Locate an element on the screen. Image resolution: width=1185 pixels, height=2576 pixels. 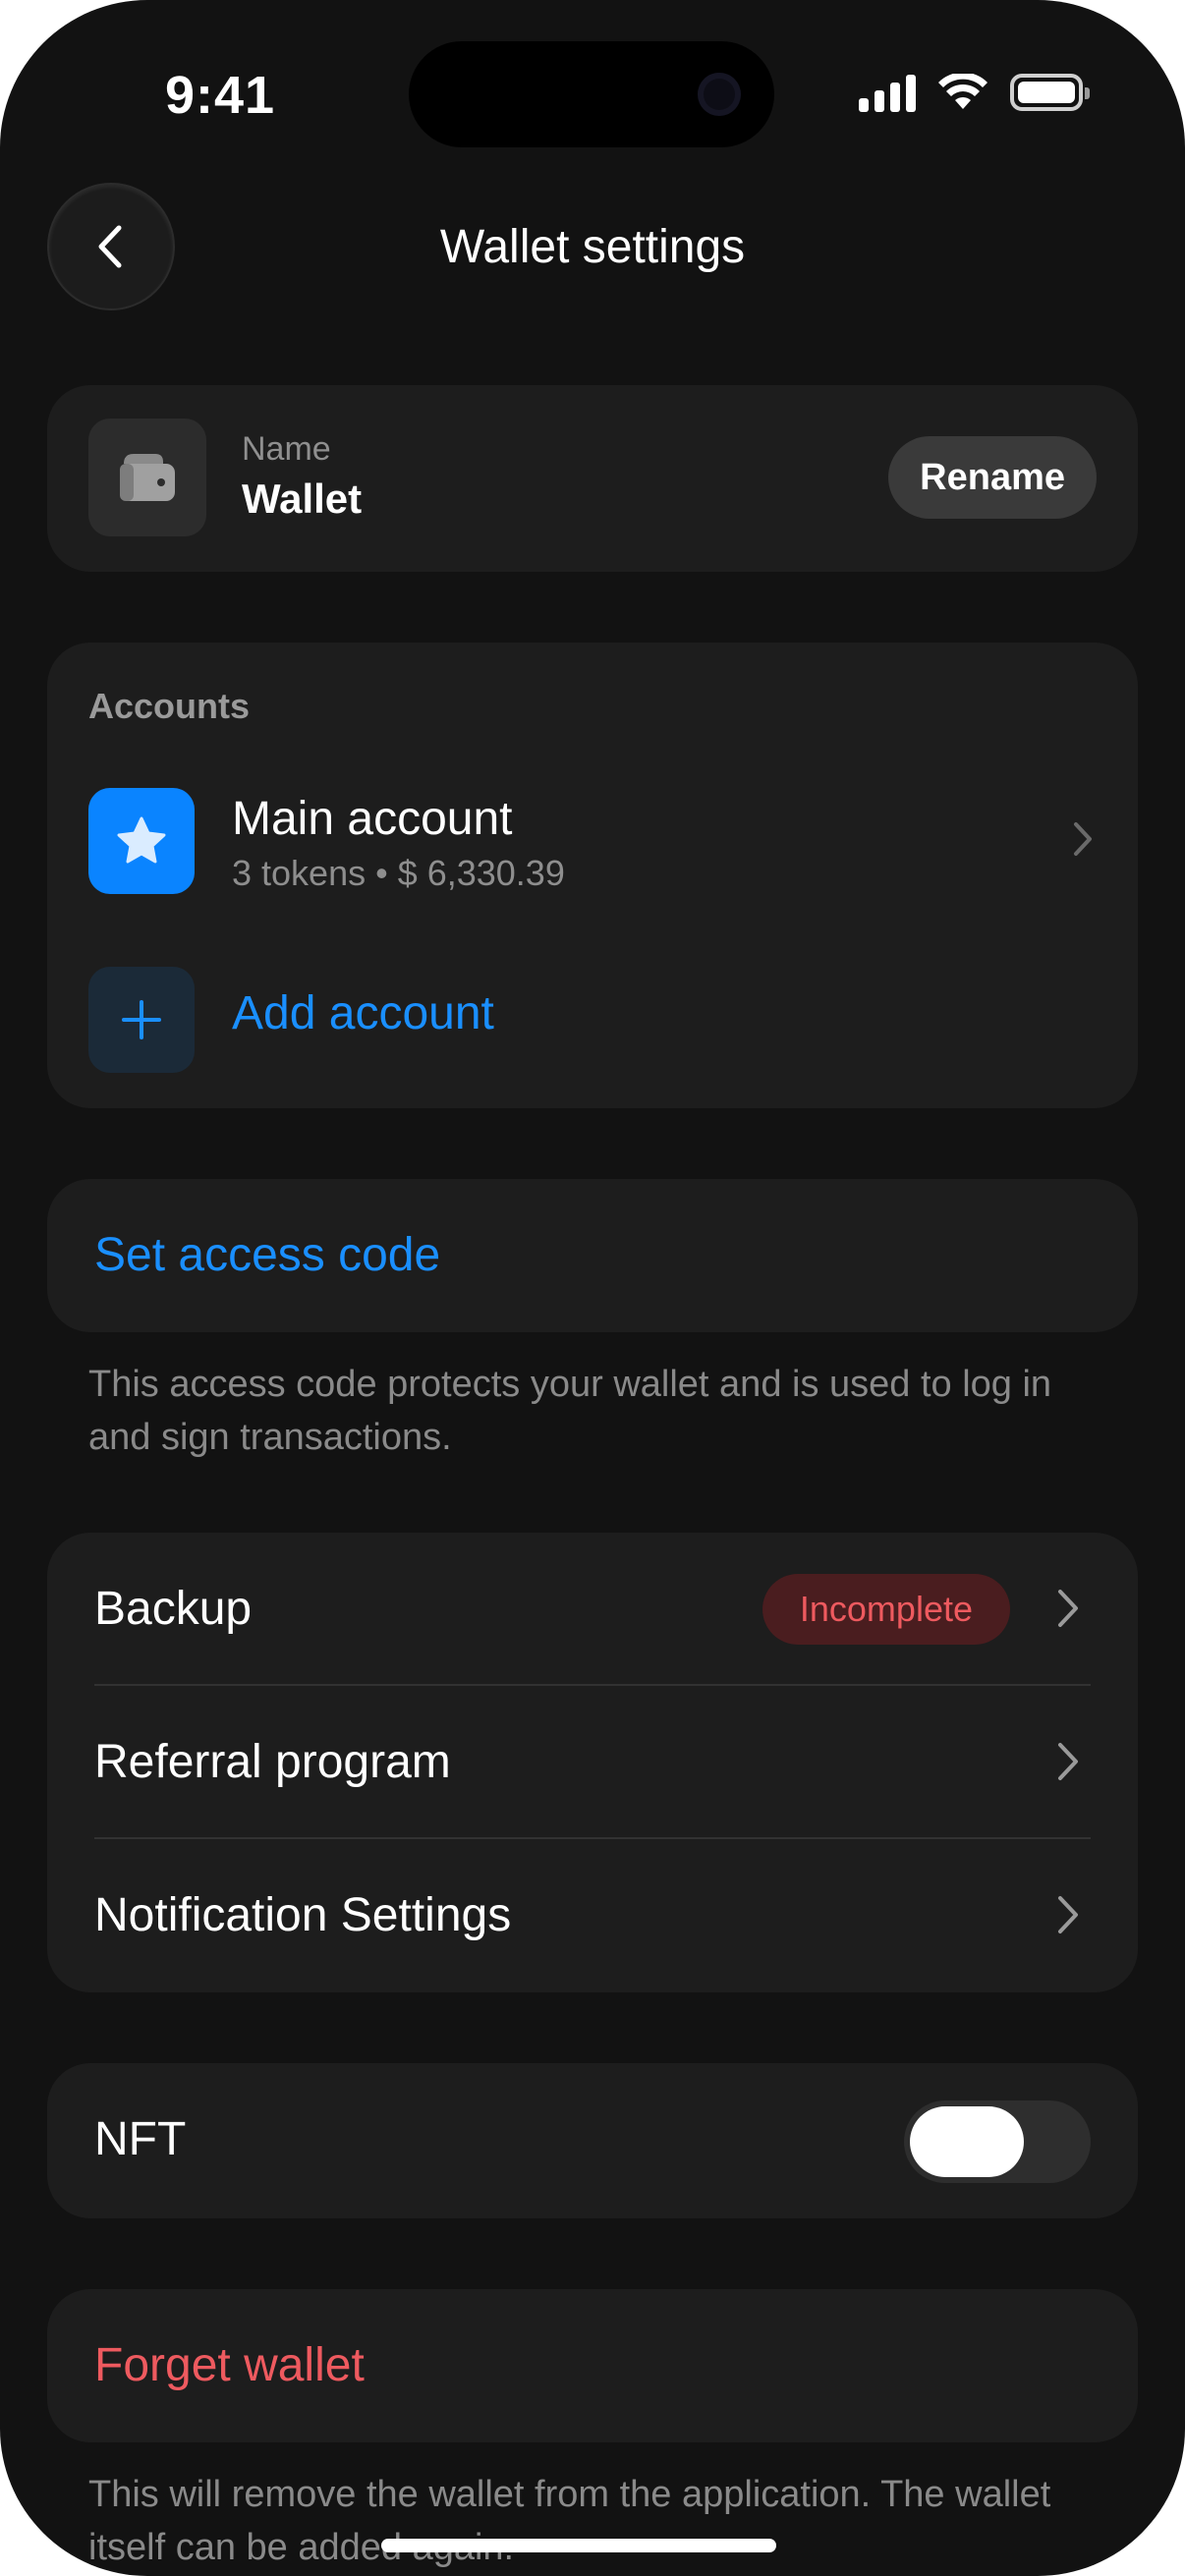
backup-status-badge: Incomplete is located at coordinates (886, 1609).